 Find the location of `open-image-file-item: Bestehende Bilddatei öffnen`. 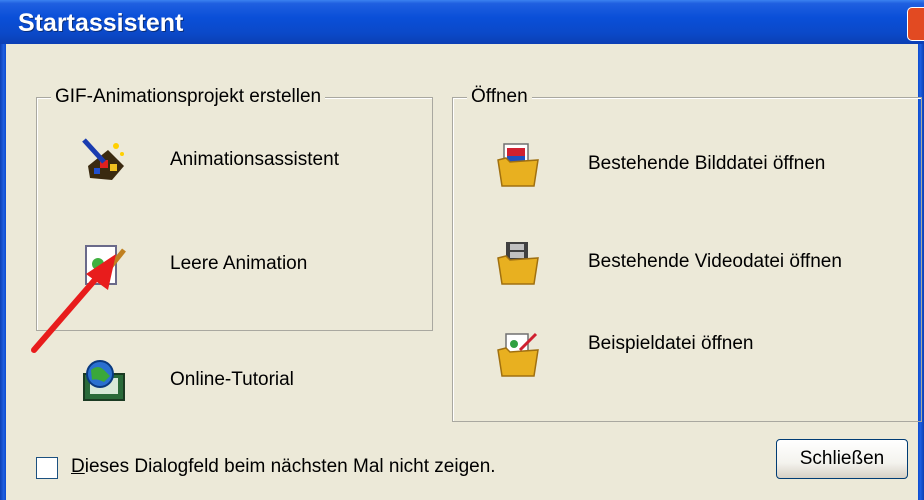

open-image-file-item: Bestehende Bilddatei öffnen is located at coordinates (659, 164).